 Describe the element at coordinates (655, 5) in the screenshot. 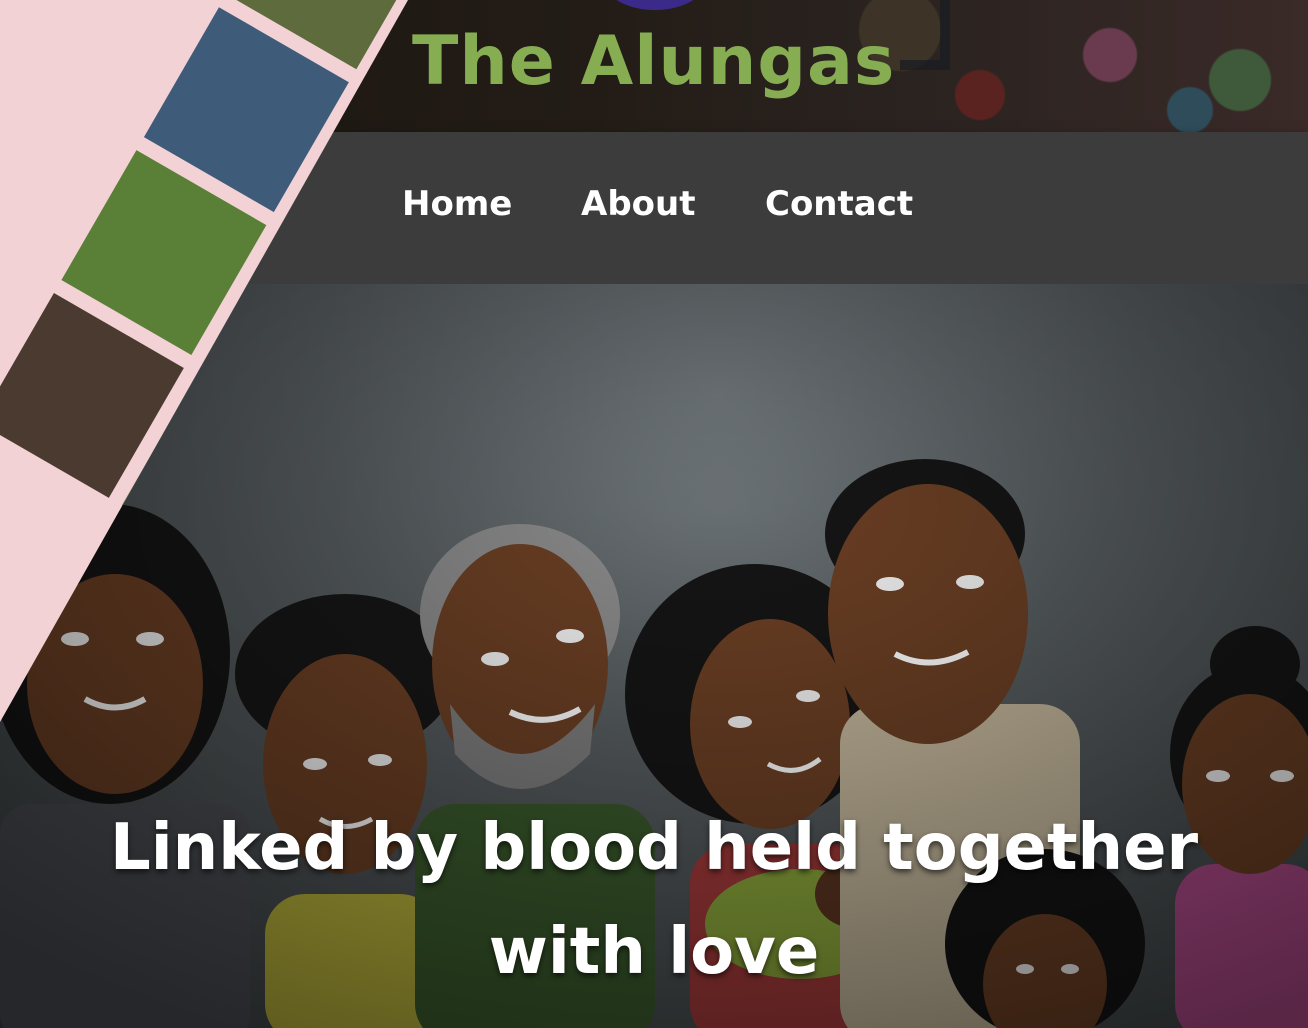

I see `banner-decor-circle` at that location.